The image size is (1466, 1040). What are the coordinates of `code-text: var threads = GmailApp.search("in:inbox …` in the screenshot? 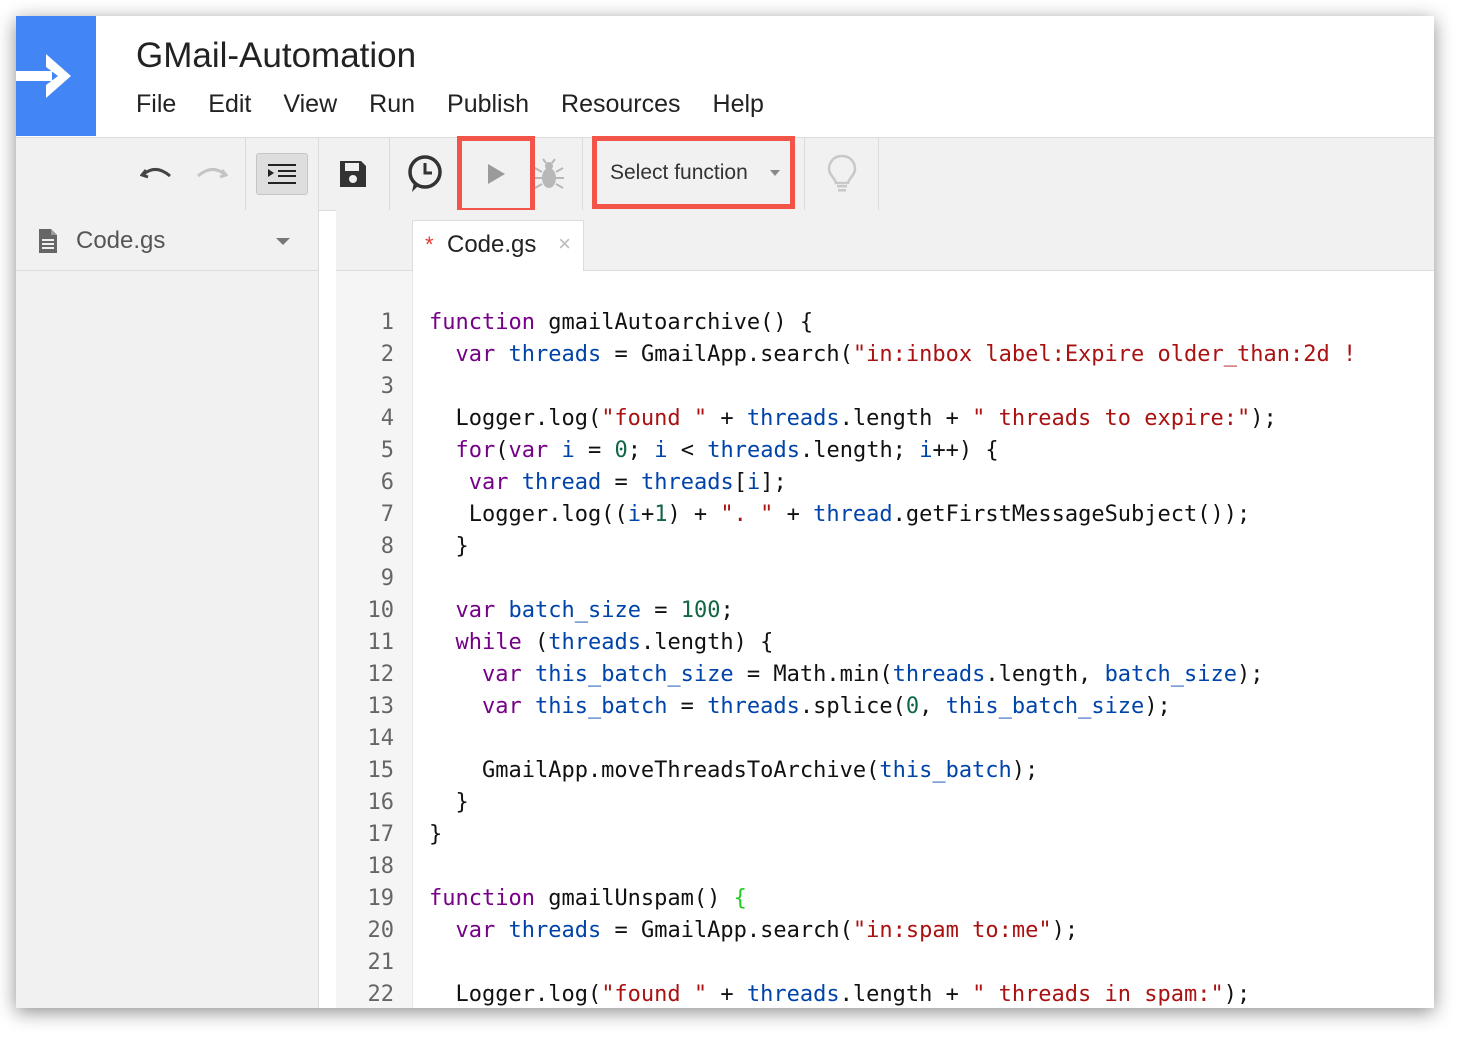 It's located at (906, 354).